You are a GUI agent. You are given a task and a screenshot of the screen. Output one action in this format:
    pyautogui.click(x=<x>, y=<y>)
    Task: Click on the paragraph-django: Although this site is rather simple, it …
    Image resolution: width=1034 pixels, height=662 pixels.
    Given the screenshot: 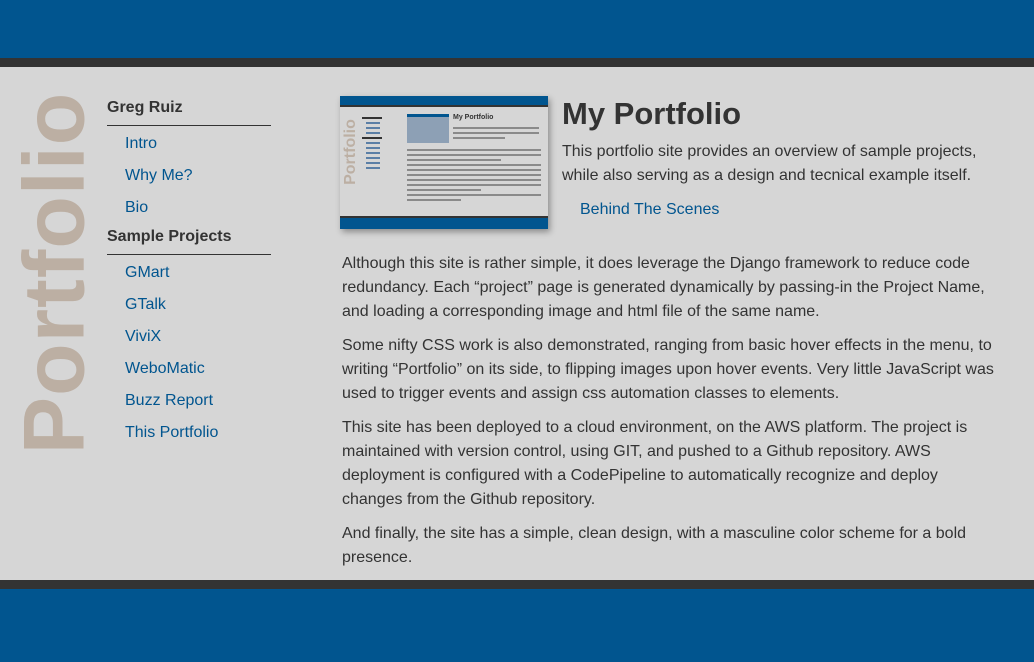 What is the action you would take?
    pyautogui.click(x=663, y=287)
    